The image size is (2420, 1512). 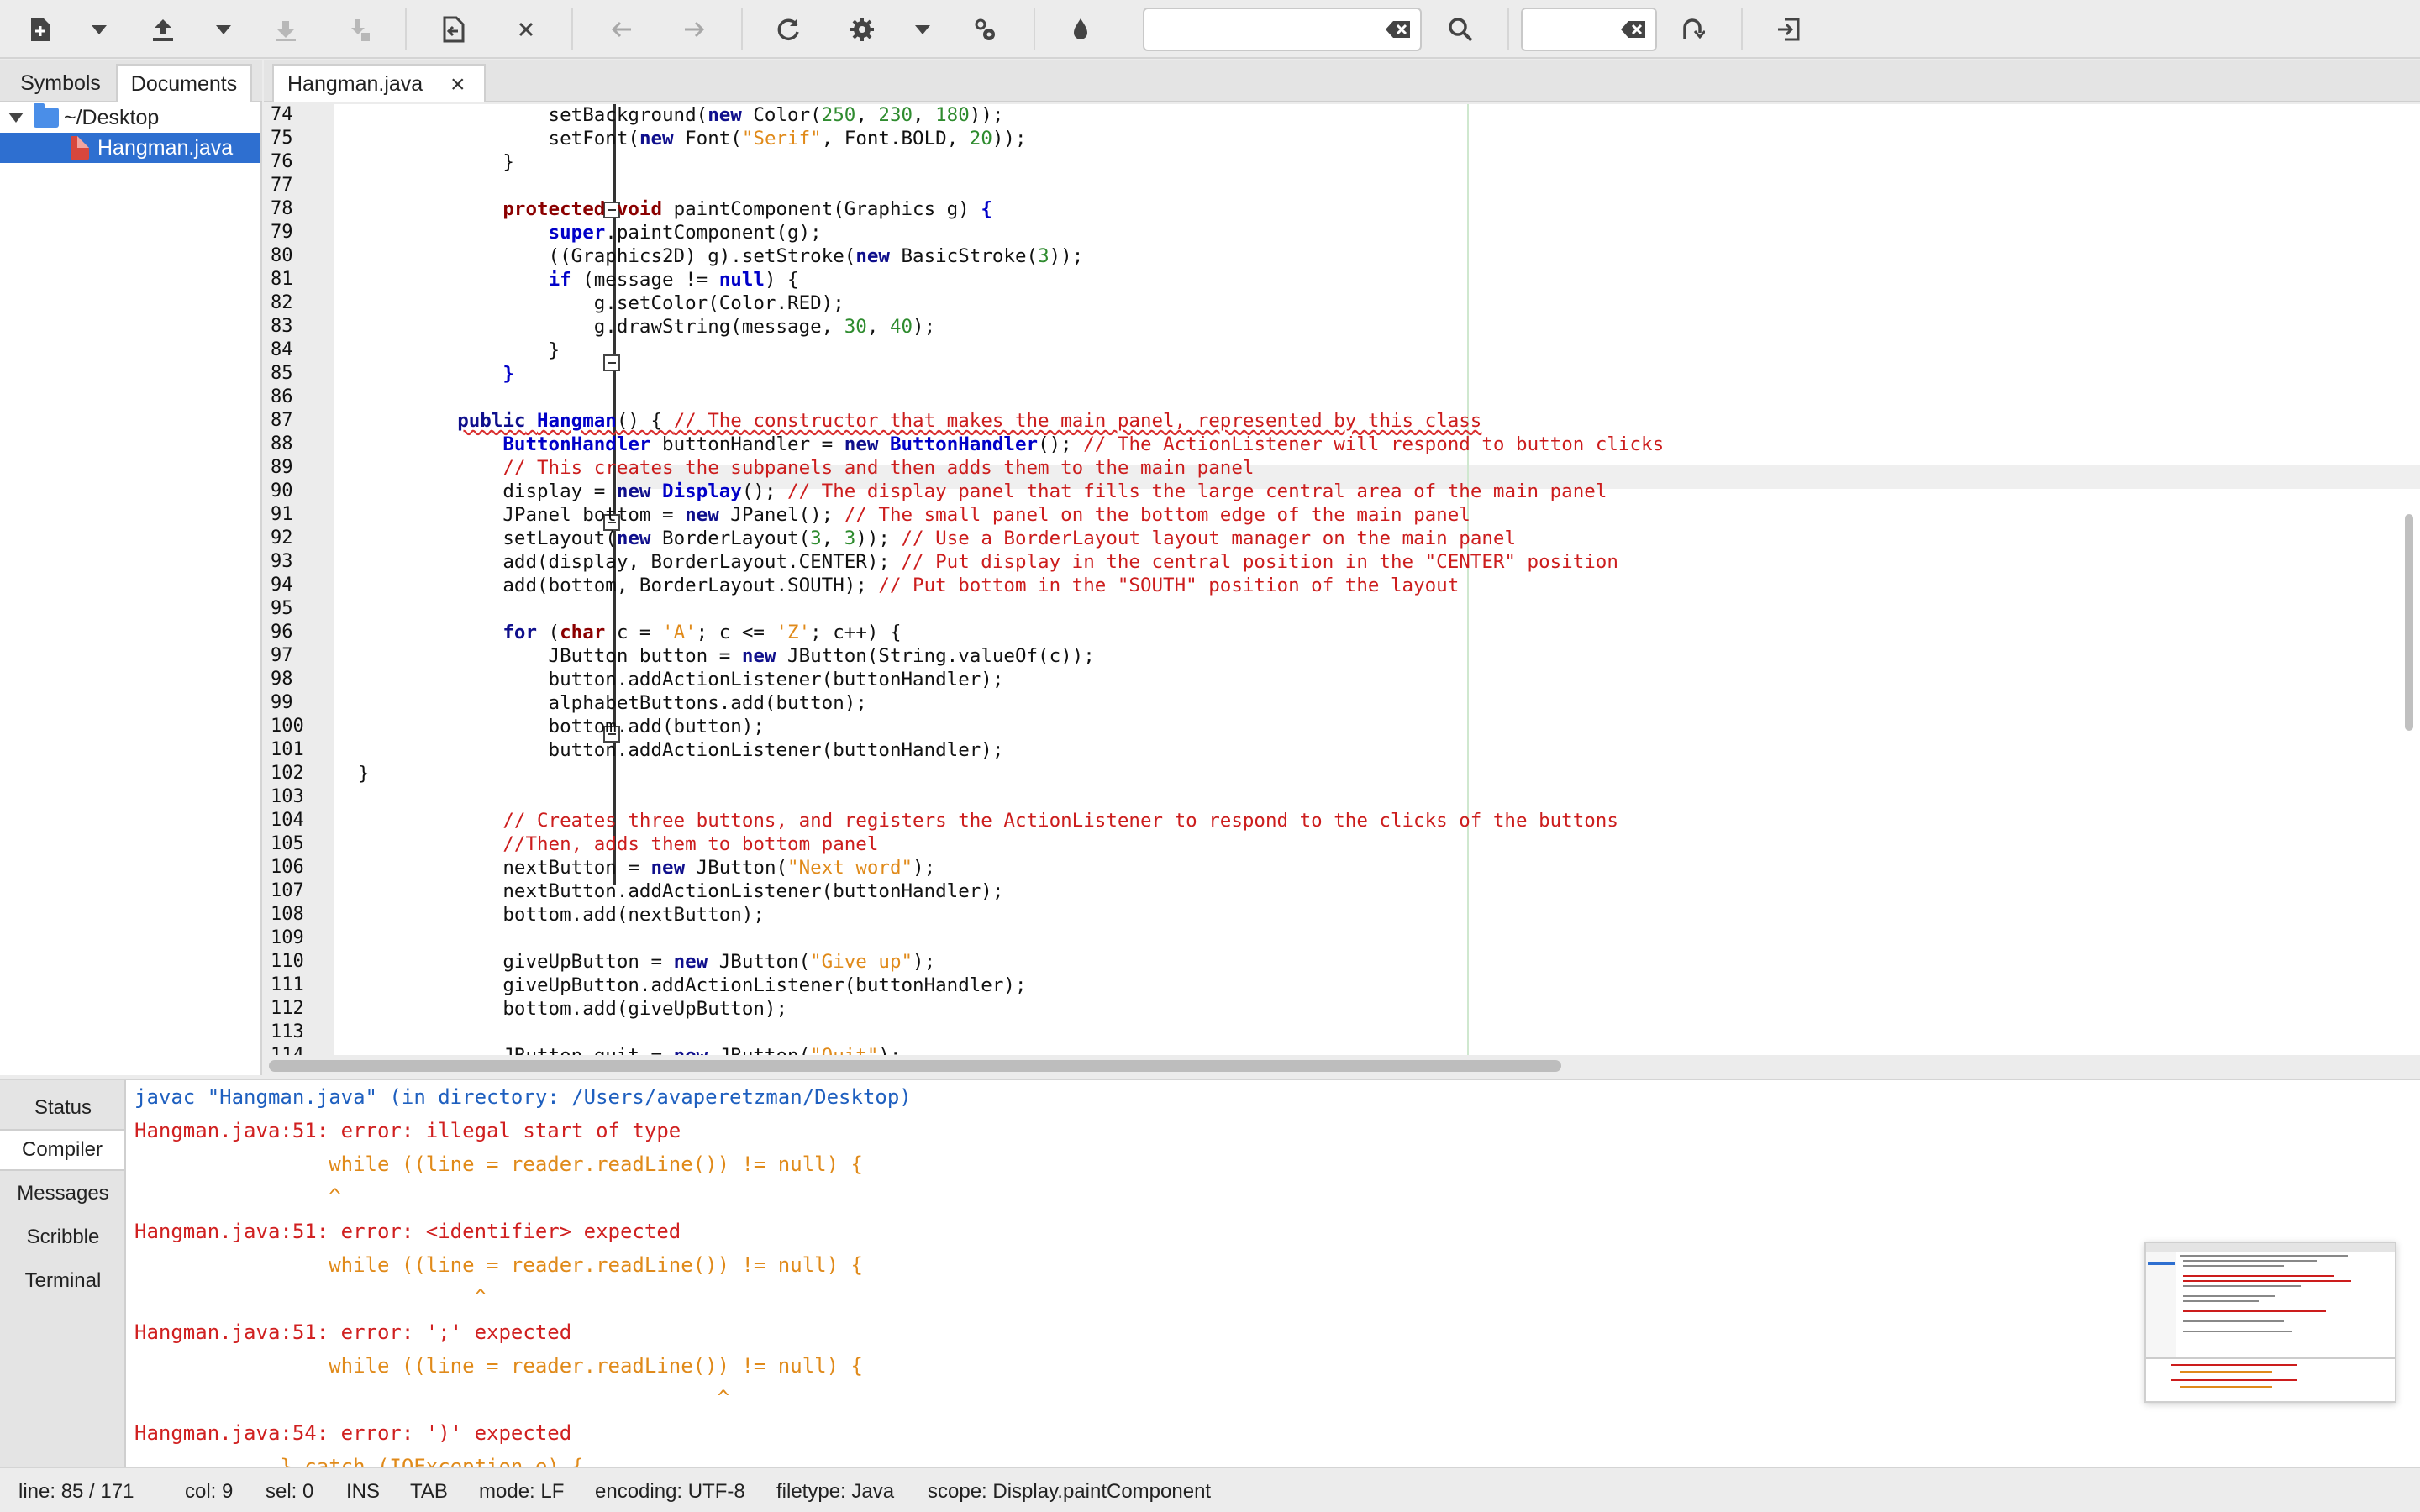 I want to click on search-icon, so click(x=1460, y=29).